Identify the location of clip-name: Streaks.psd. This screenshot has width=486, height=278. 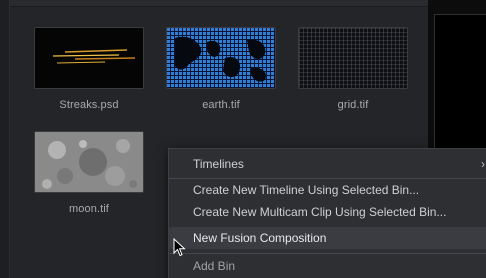
(89, 105).